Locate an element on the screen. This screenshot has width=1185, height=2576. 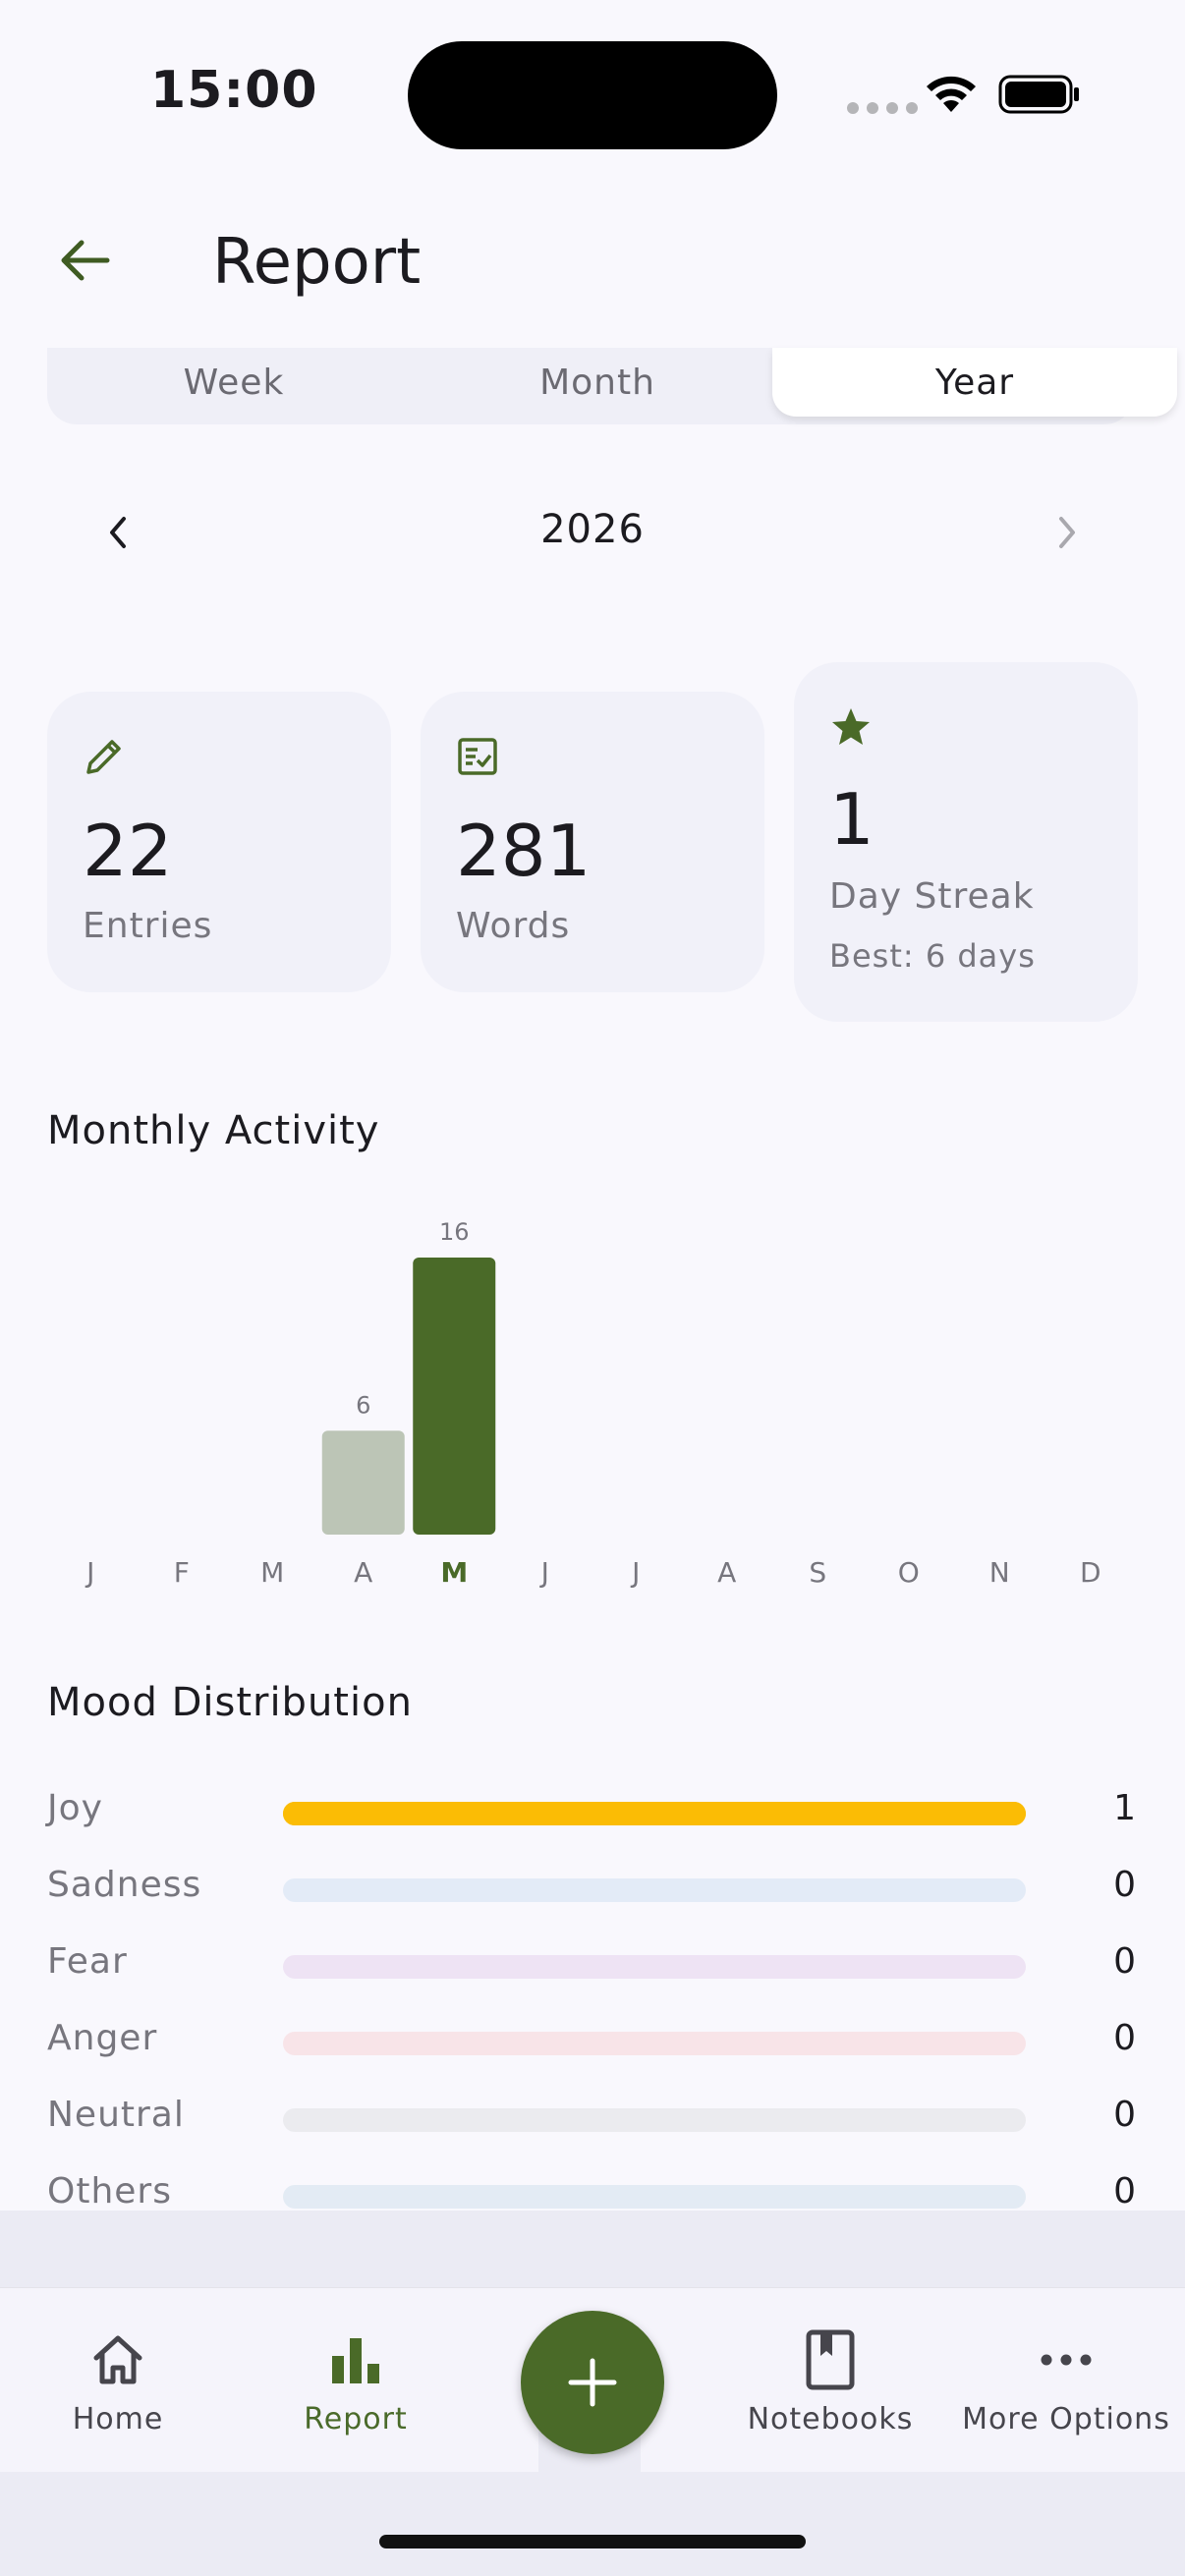
chart-tick-label: S is located at coordinates (817, 1572).